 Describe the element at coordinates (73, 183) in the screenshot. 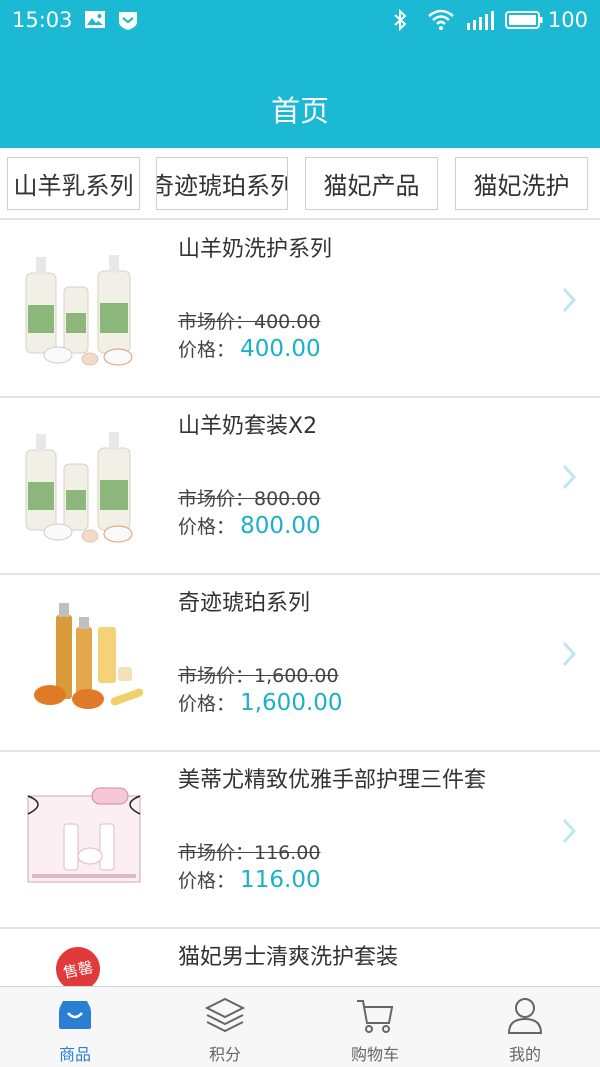

I see `category-tab-goat-milk: 山羊乳系列` at that location.